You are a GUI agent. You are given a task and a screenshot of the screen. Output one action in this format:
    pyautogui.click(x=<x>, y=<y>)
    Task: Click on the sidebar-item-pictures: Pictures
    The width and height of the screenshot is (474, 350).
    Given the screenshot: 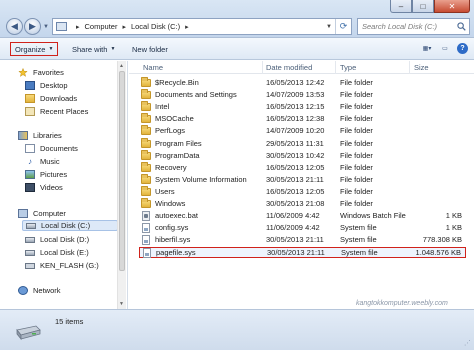 What is the action you would take?
    pyautogui.click(x=46, y=174)
    